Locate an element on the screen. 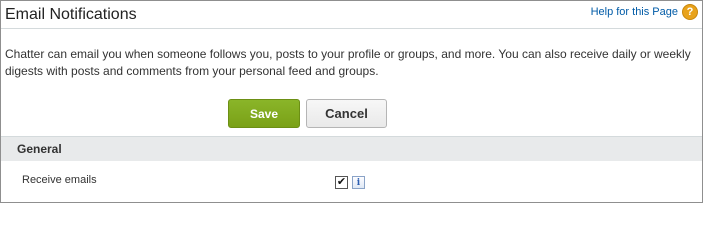  receive-emails-checkbox: ✔ is located at coordinates (341, 182).